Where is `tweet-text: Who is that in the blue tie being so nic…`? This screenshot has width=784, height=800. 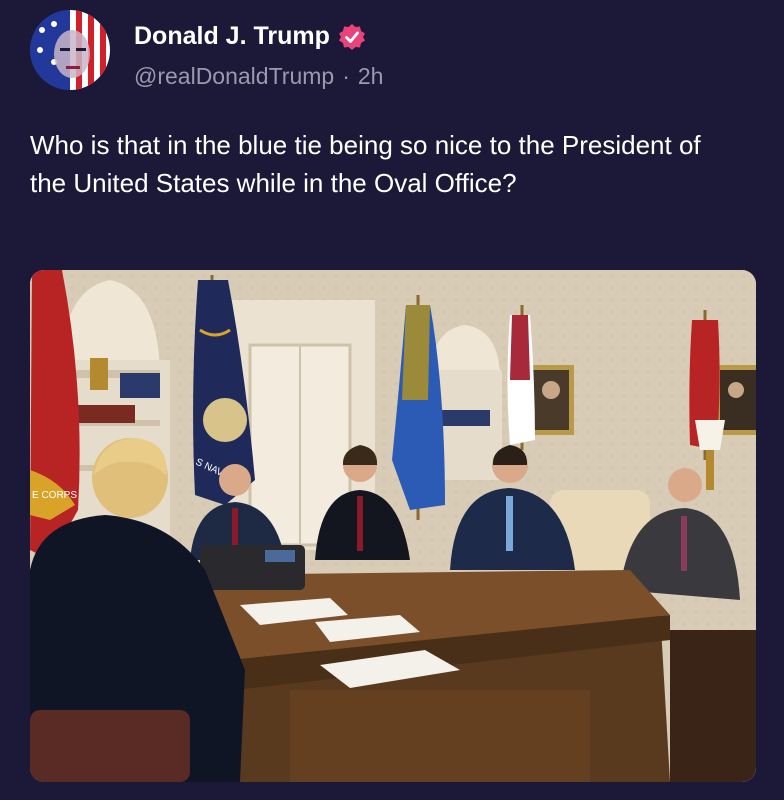
tweet-text: Who is that in the blue tie being so nic… is located at coordinates (365, 164).